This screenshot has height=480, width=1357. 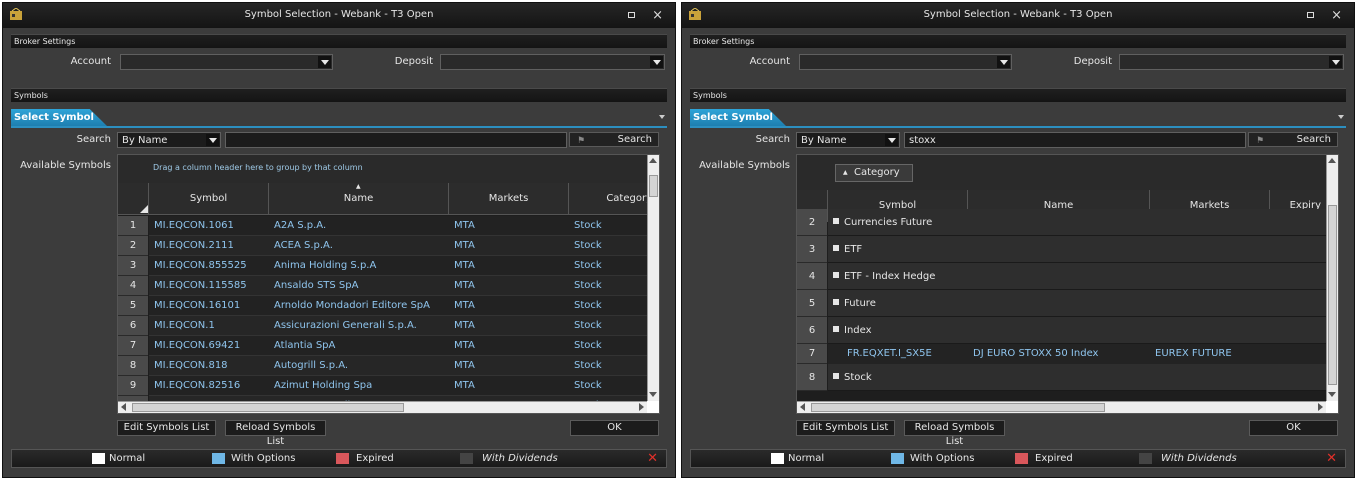 I want to click on corner-triangle-icon, so click(x=144, y=209).